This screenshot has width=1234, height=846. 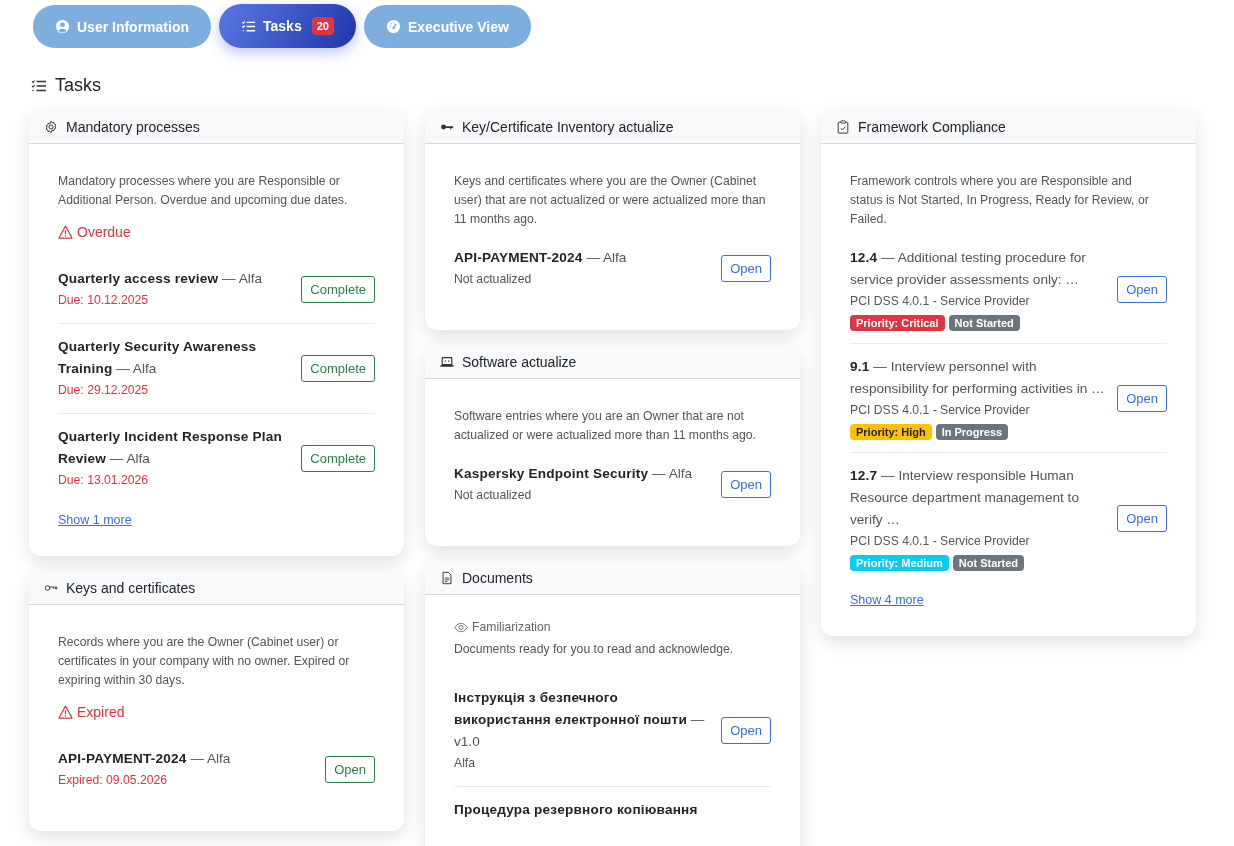 What do you see at coordinates (350, 769) in the screenshot?
I see `complete-button: Open` at bounding box center [350, 769].